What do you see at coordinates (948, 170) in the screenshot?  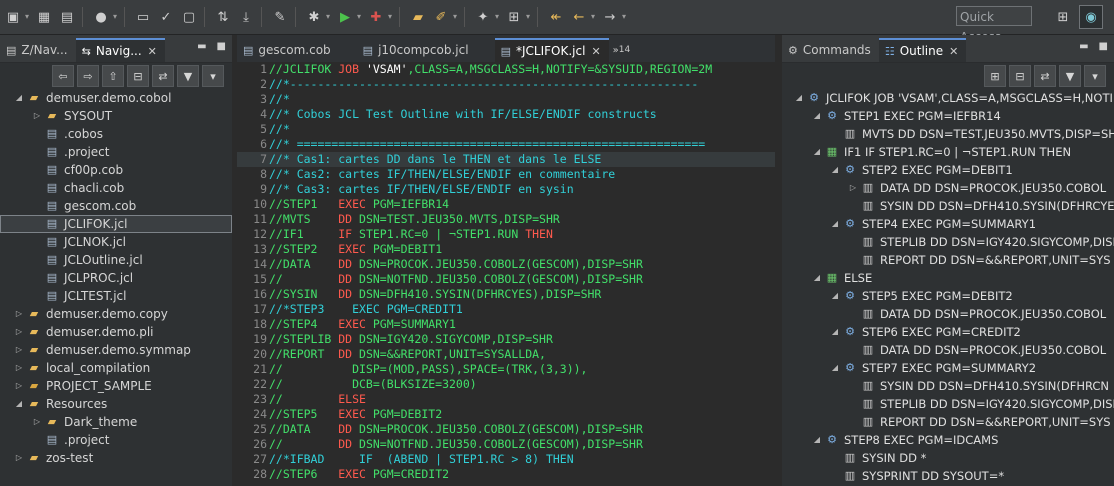 I see `outline-item: ◢ ⚙ STEP2 EXEC PGM=DEBIT1` at bounding box center [948, 170].